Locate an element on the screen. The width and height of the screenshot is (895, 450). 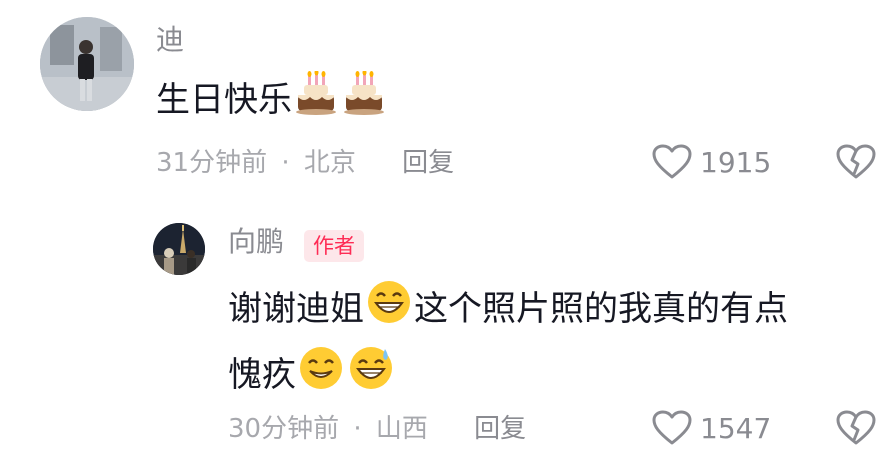
smiling-face-icon is located at coordinates (321, 376).